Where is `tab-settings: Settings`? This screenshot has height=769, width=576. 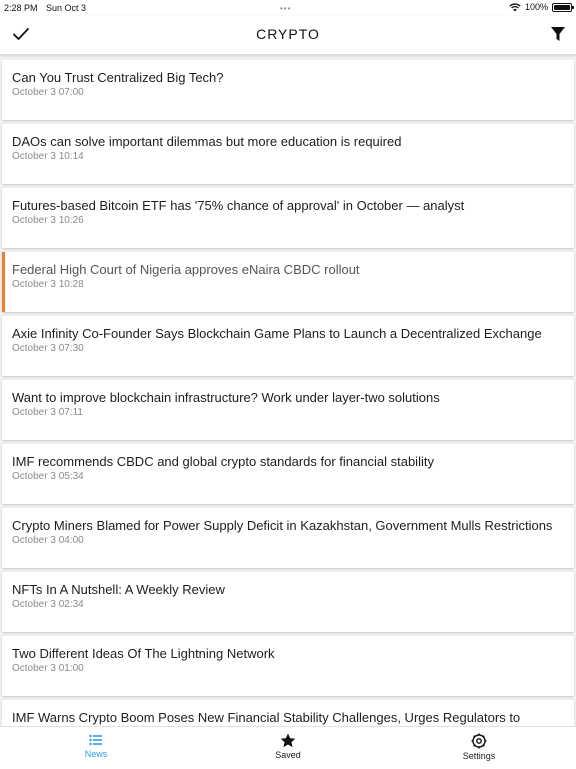 tab-settings: Settings is located at coordinates (479, 747).